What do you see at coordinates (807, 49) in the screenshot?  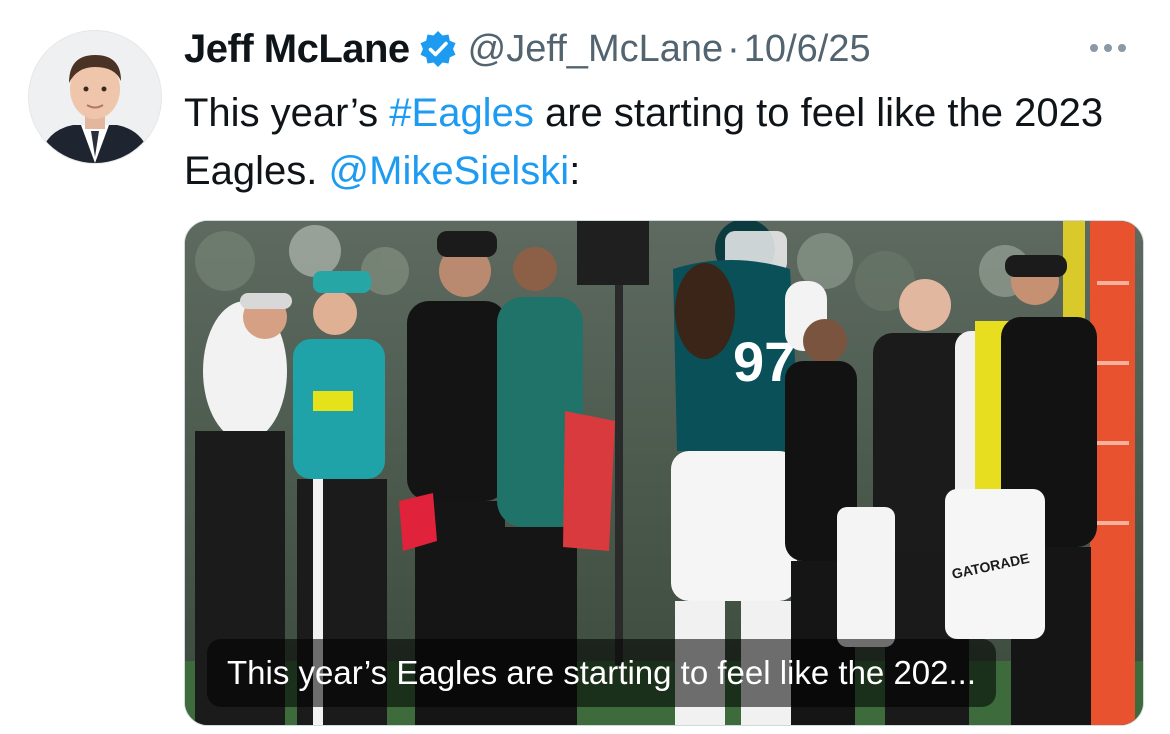 I see `tweet-date: 10/6/25` at bounding box center [807, 49].